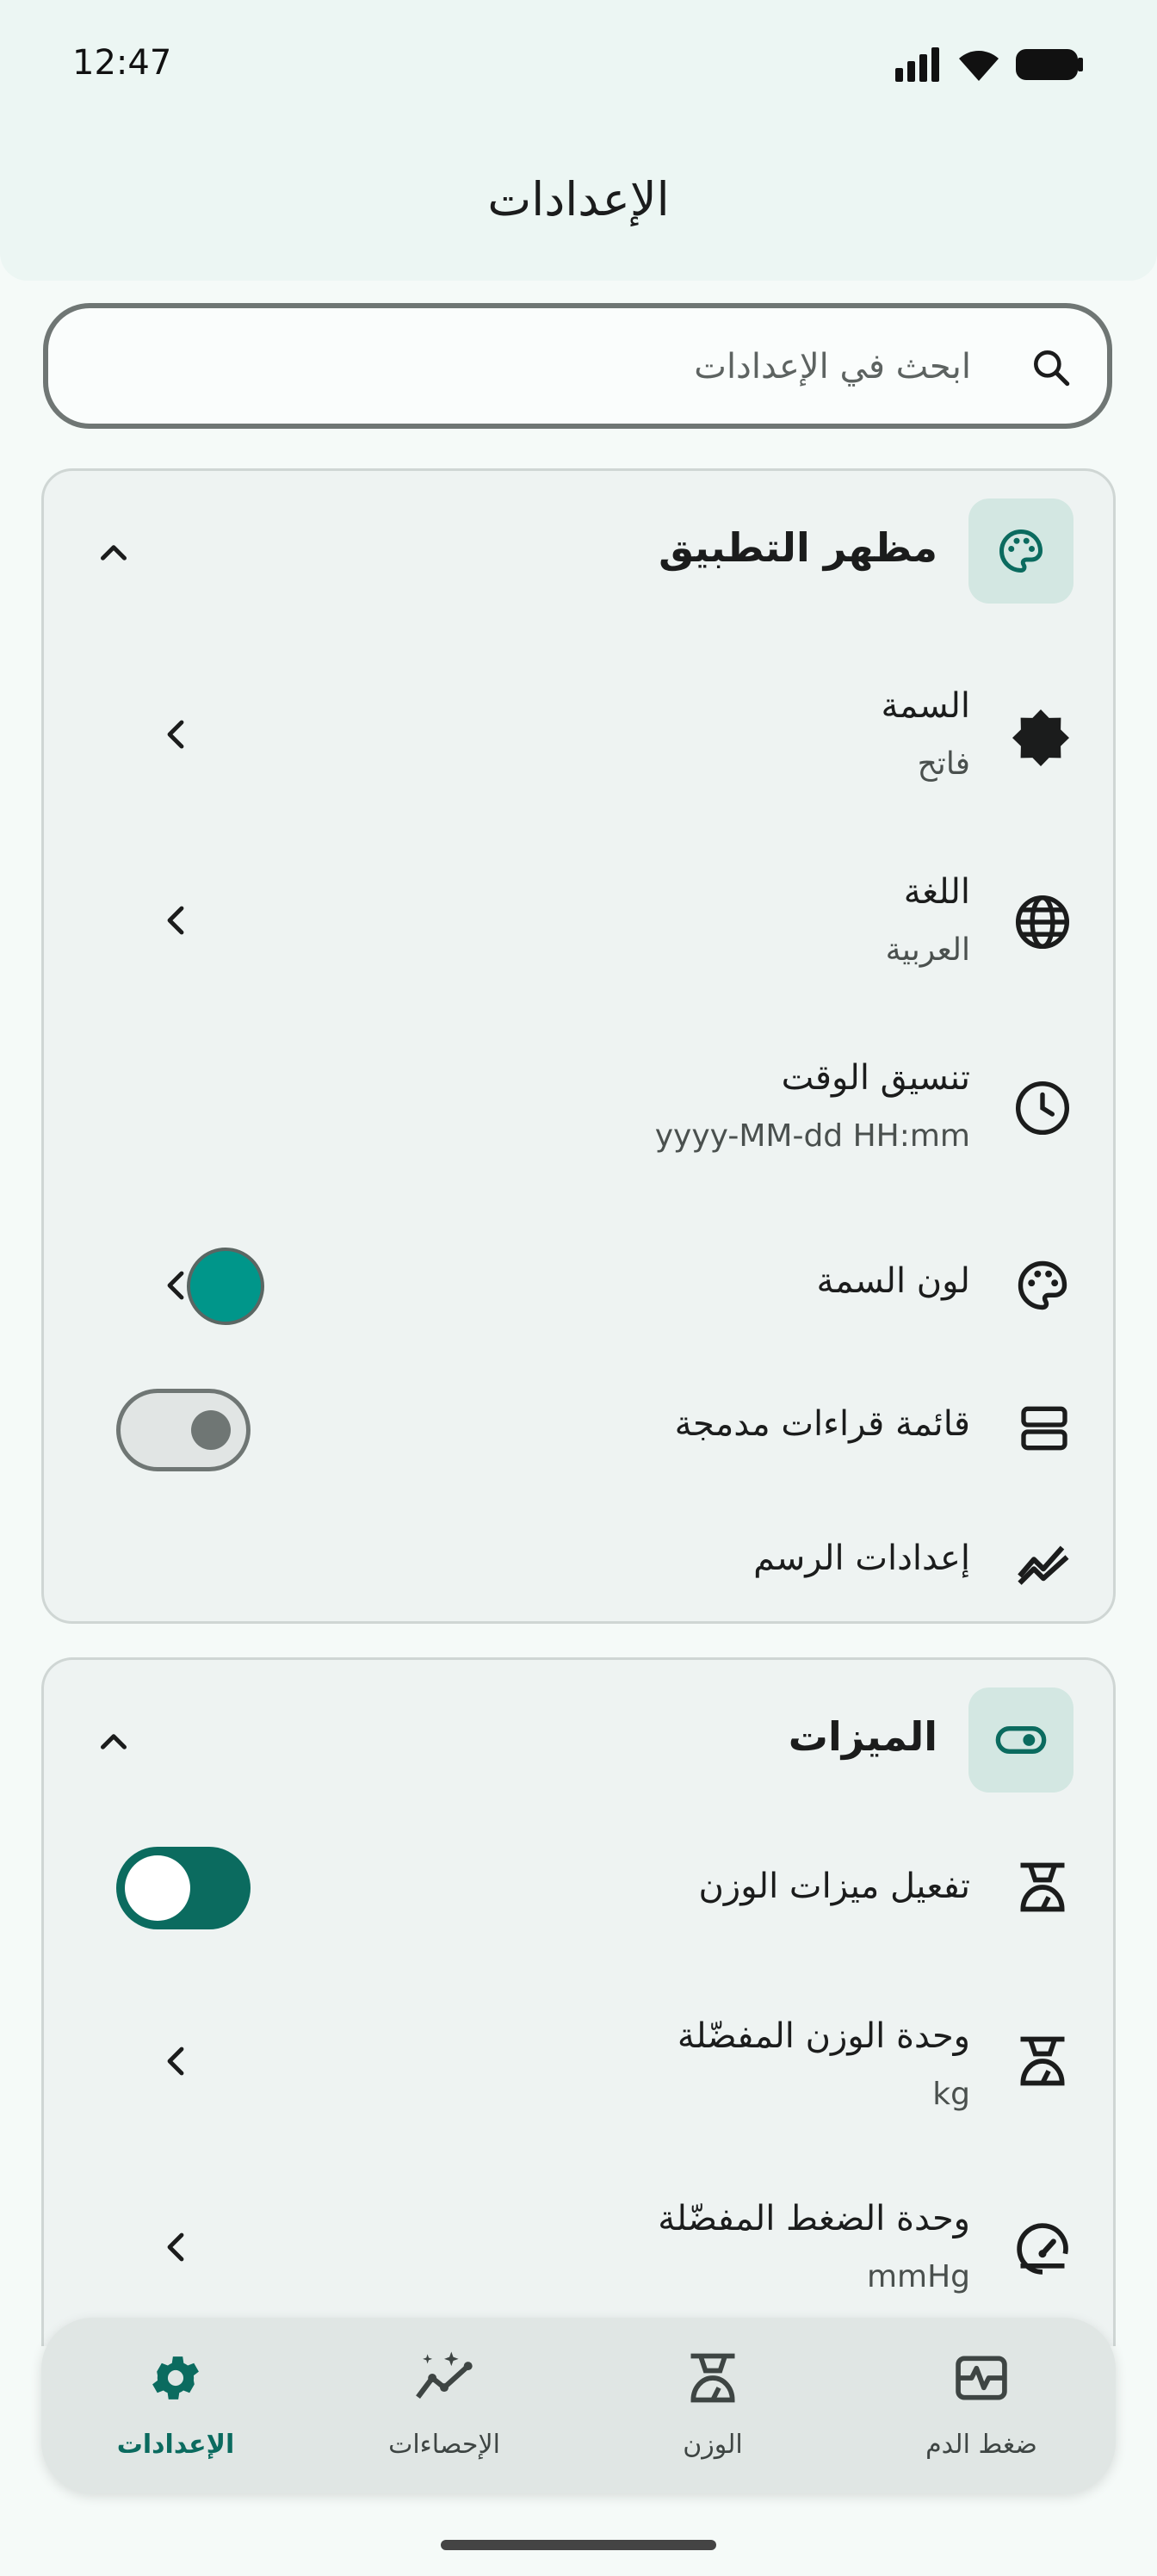 This screenshot has width=1157, height=2576. I want to click on view-agenda-icon, so click(1044, 1429).